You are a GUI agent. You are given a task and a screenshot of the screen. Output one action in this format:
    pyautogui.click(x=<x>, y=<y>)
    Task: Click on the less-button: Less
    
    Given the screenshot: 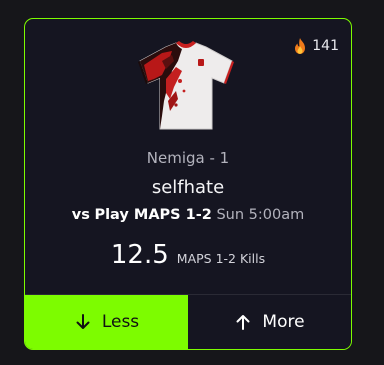 What is the action you would take?
    pyautogui.click(x=106, y=322)
    